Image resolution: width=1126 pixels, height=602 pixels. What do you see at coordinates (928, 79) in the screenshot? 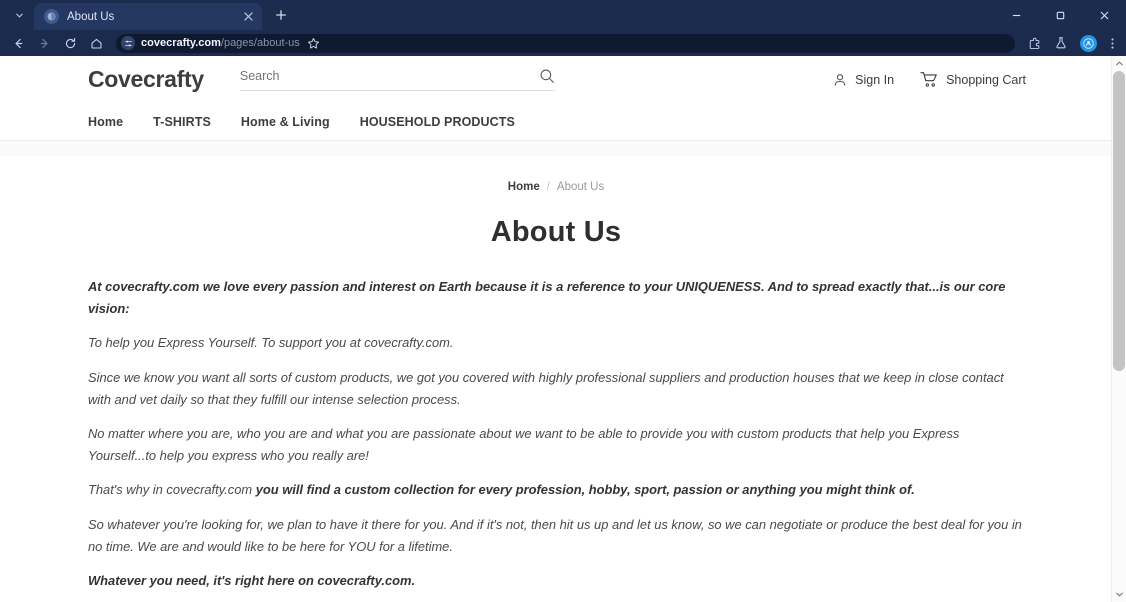
I see `shopping-cart-icon` at bounding box center [928, 79].